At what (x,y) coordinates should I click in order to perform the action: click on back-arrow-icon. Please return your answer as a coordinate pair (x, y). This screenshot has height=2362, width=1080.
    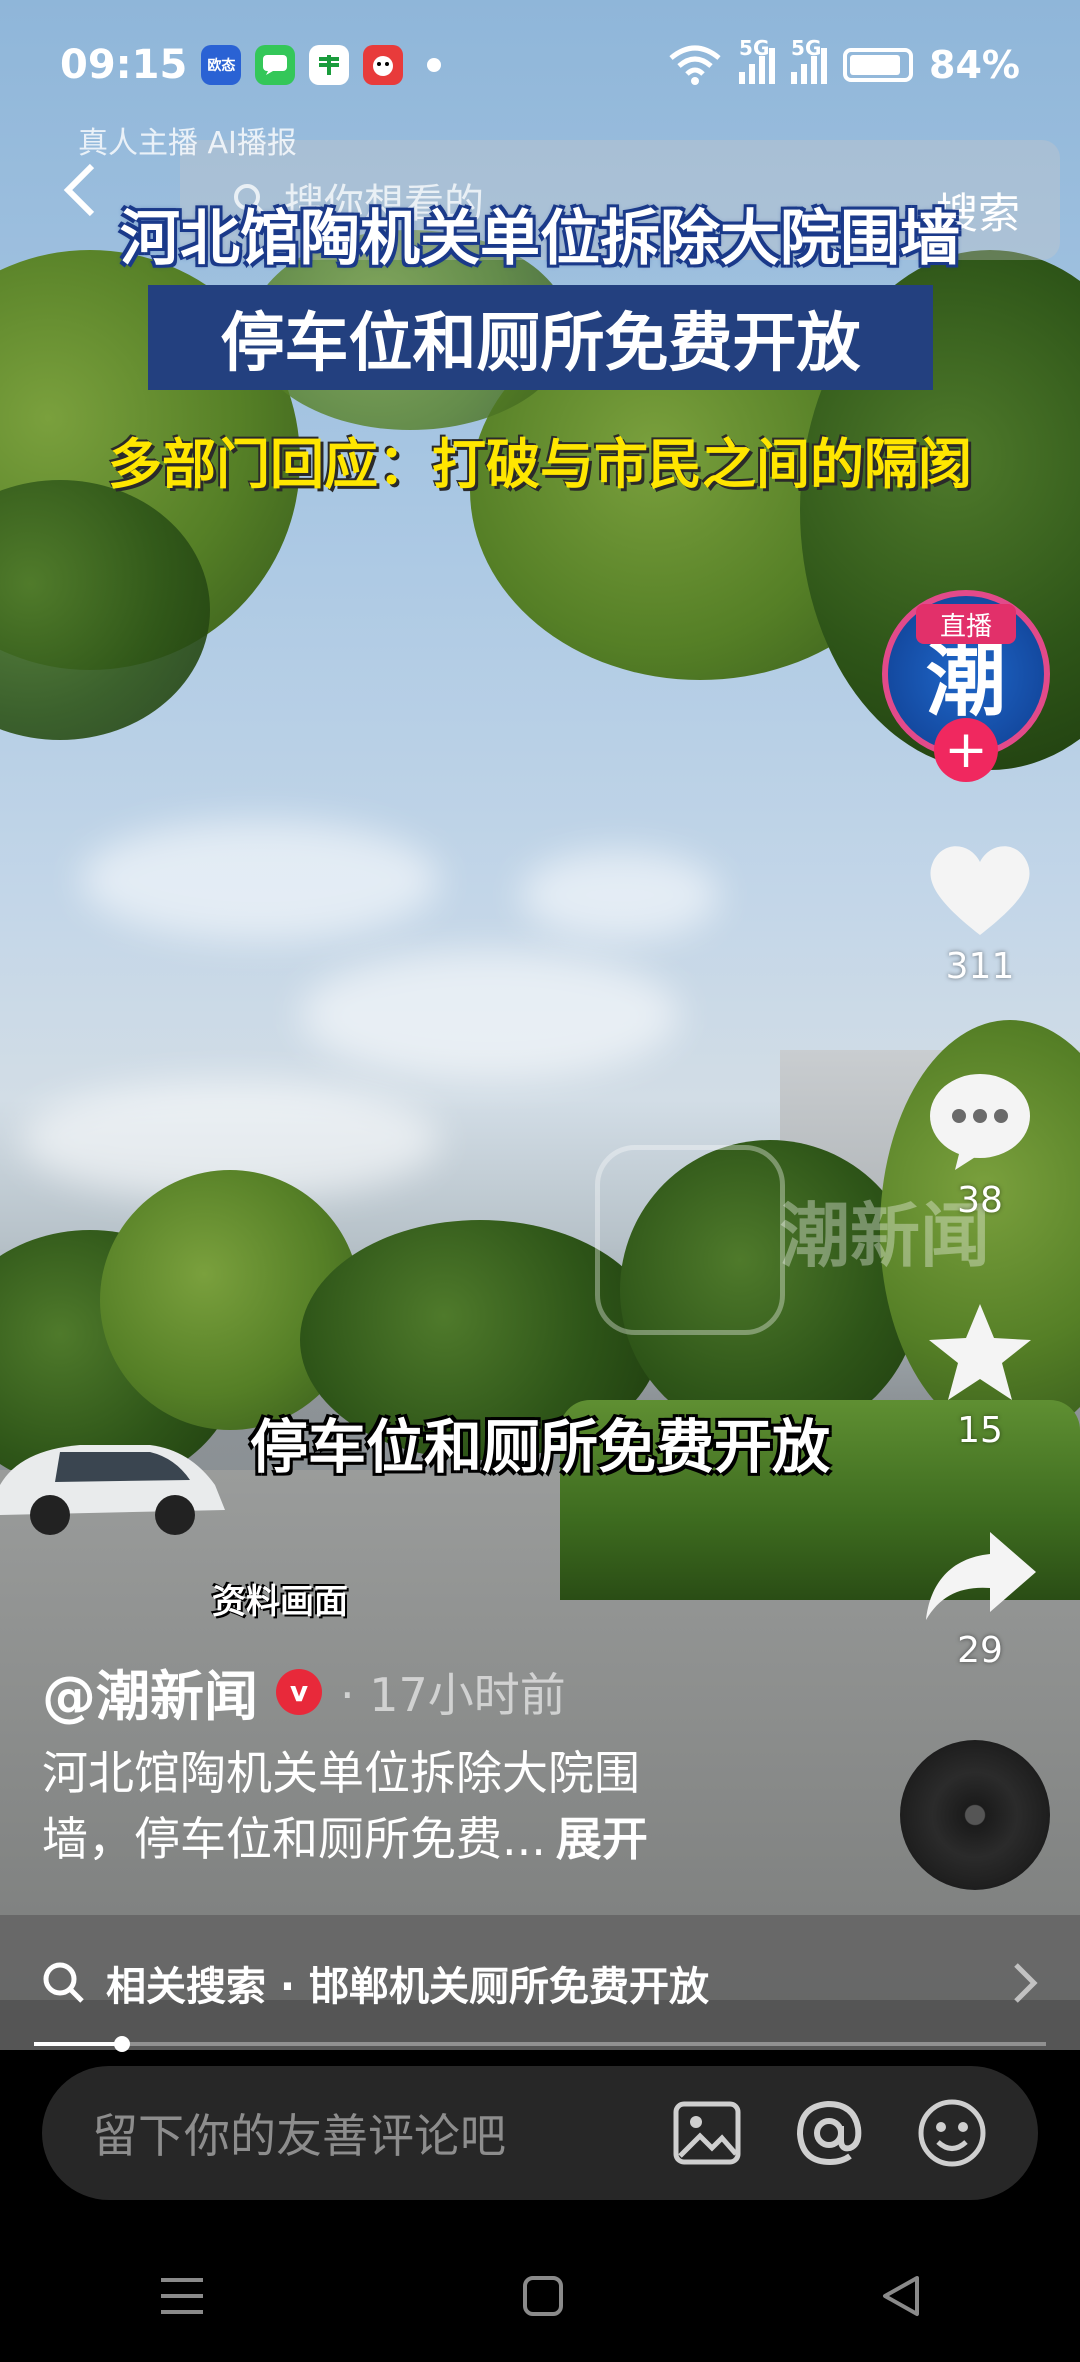
    Looking at the image, I should click on (80, 190).